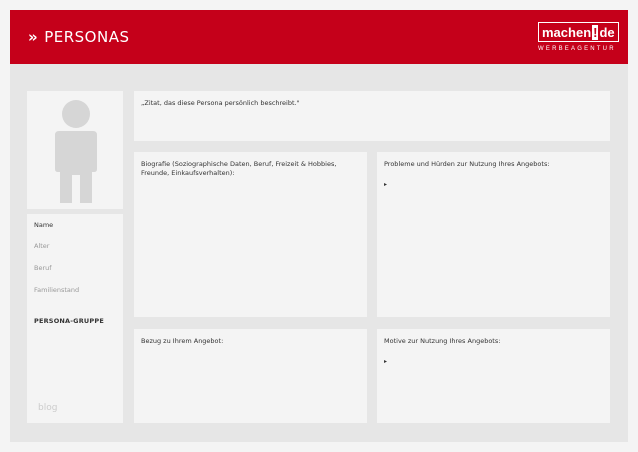 This screenshot has width=638, height=452. What do you see at coordinates (33, 37) in the screenshot?
I see `chevron-right-icon: »` at bounding box center [33, 37].